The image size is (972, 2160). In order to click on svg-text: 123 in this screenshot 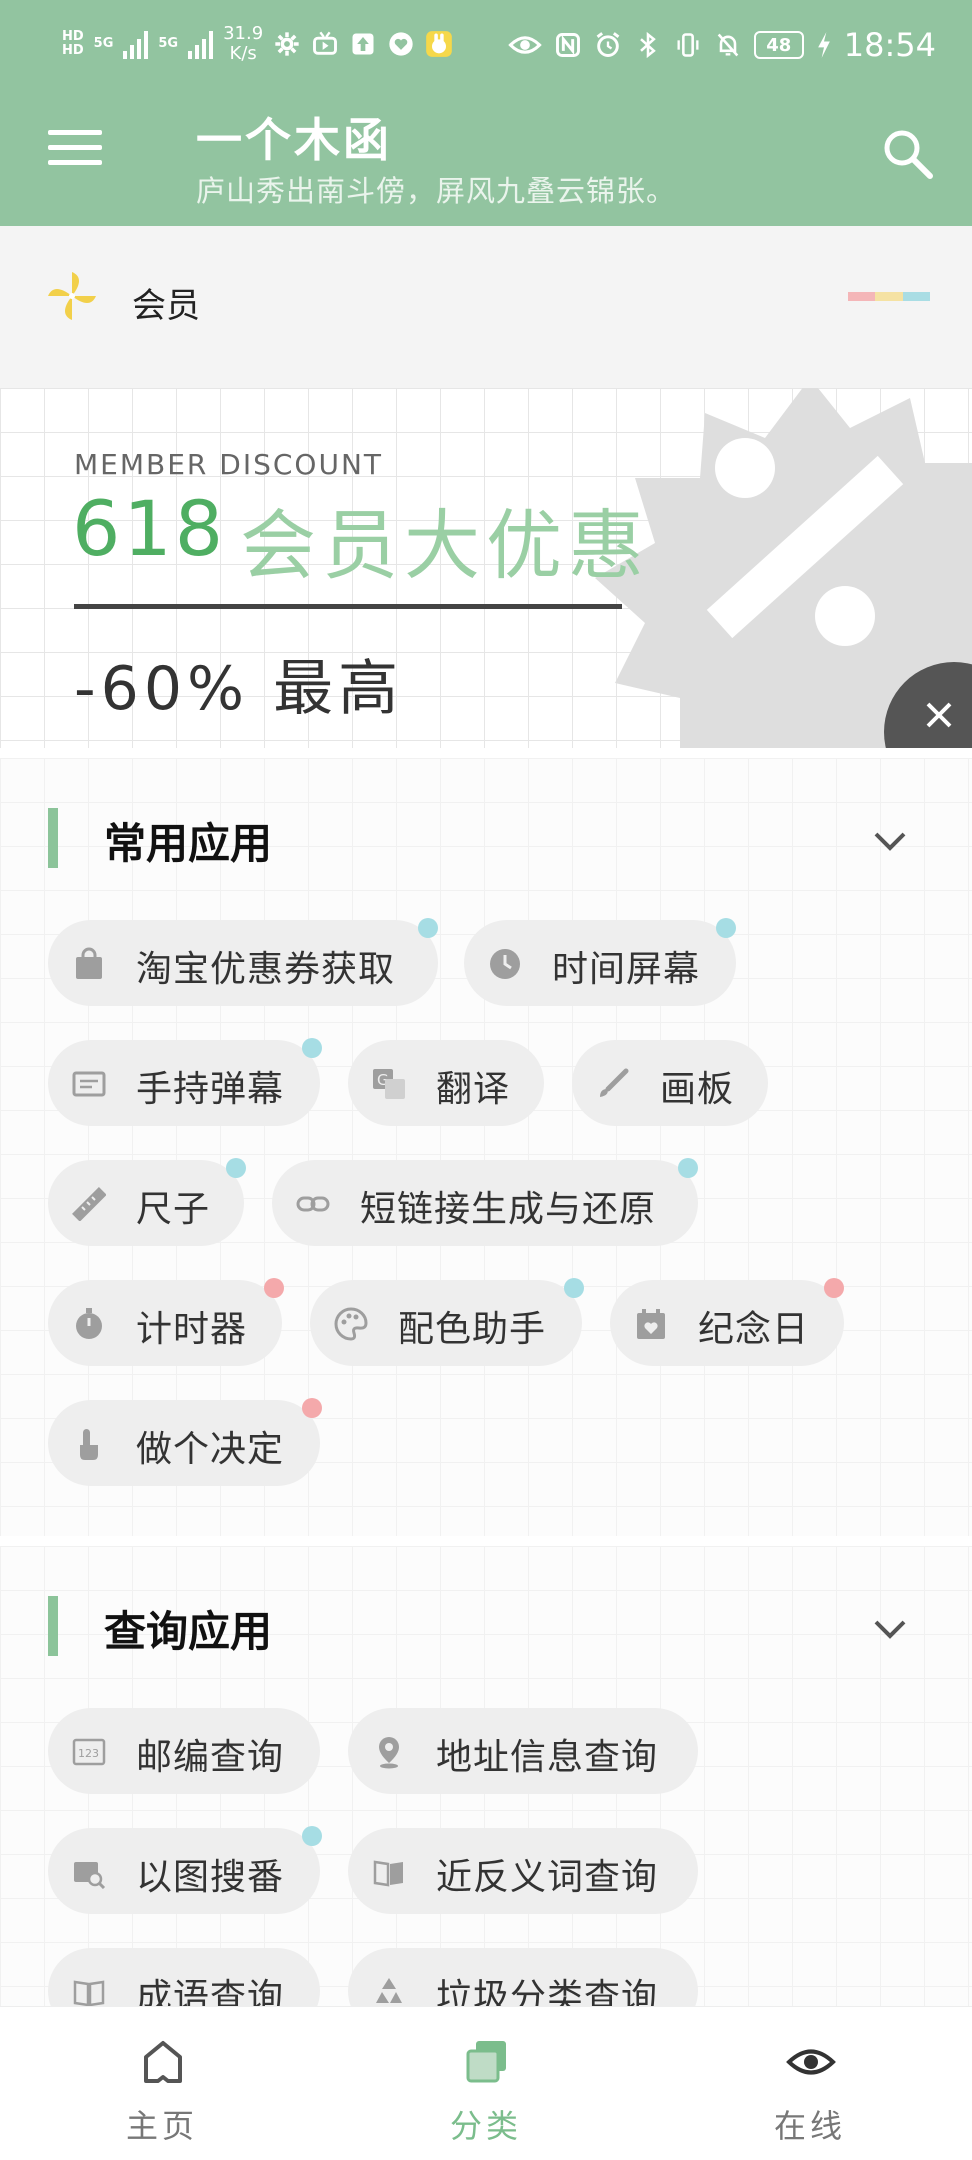, I will do `click(88, 1753)`.